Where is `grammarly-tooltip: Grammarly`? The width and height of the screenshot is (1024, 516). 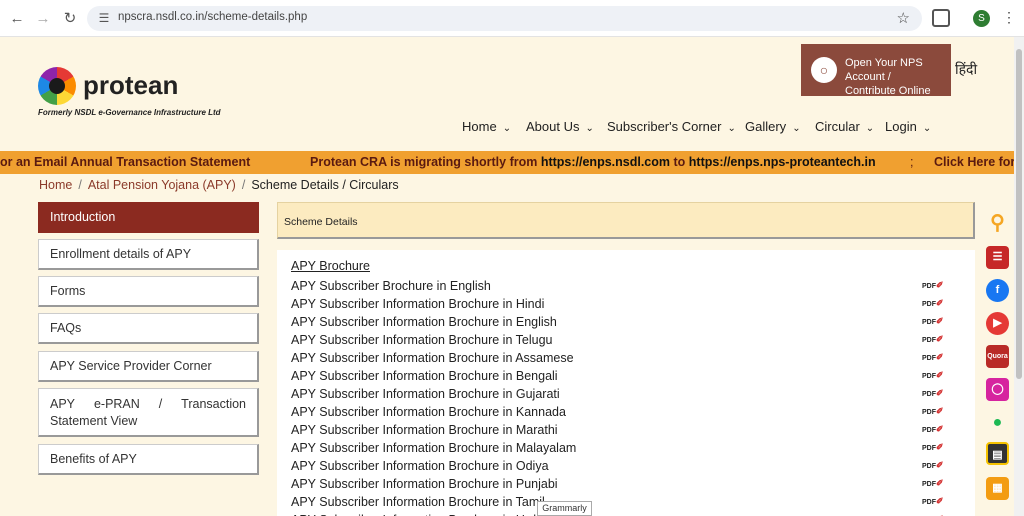 grammarly-tooltip: Grammarly is located at coordinates (564, 508).